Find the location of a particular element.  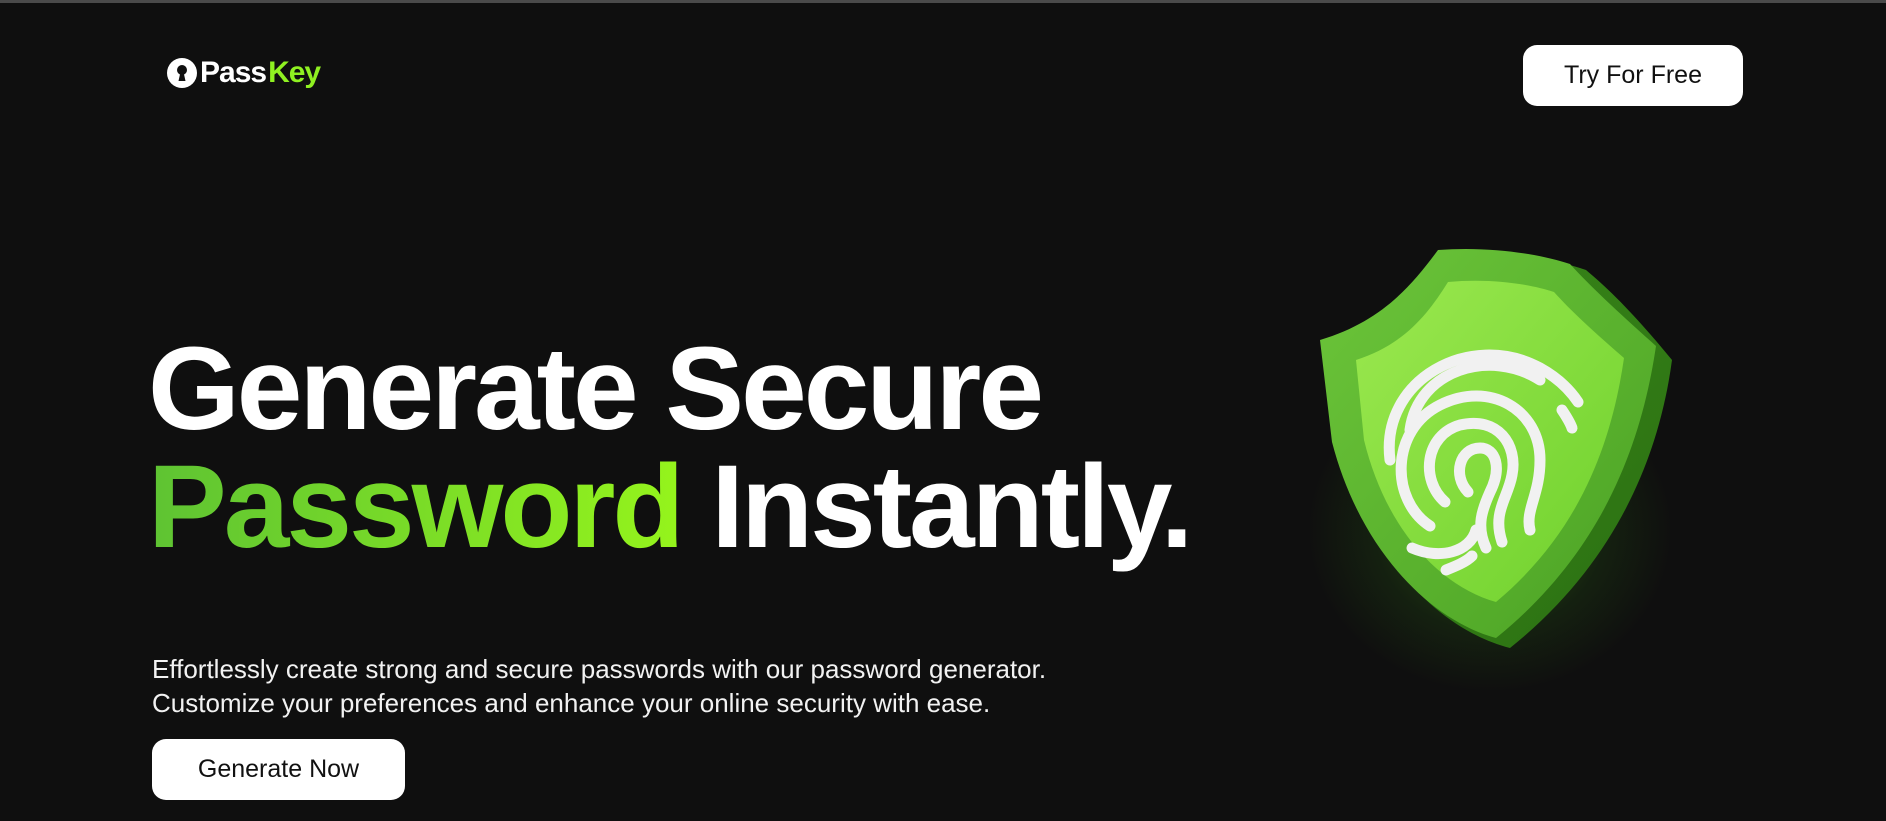

headline-instantly: Instantly. is located at coordinates (952, 507).